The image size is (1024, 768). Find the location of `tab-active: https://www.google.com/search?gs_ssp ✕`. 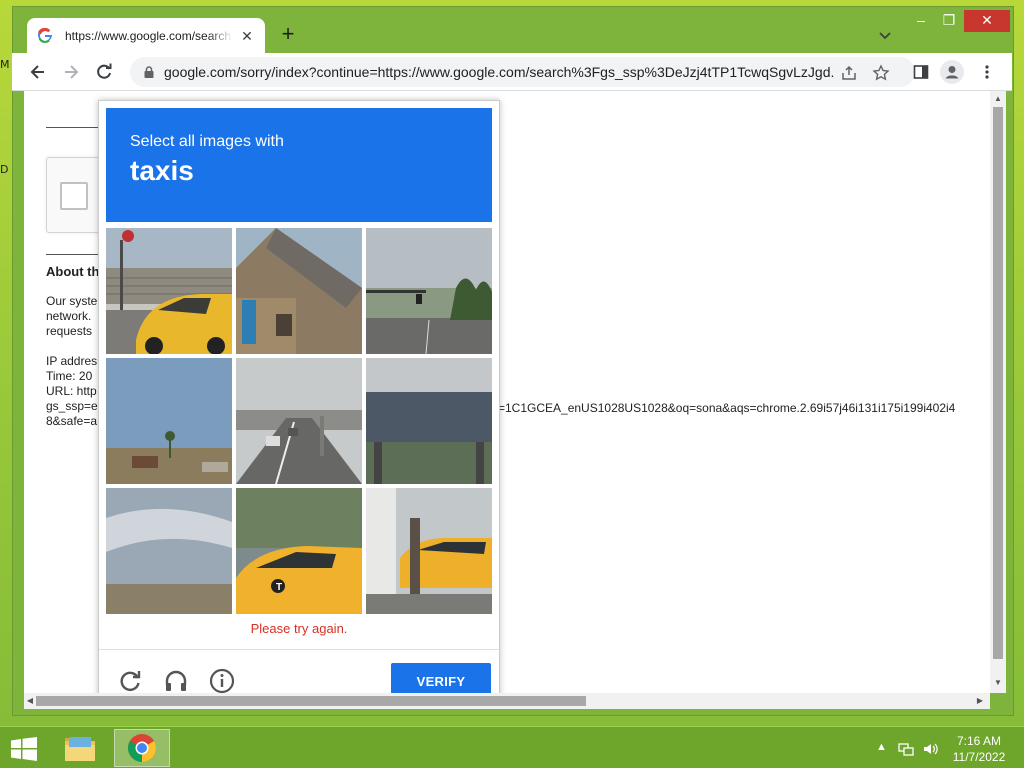

tab-active: https://www.google.com/search?gs_ssp ✕ is located at coordinates (146, 35).